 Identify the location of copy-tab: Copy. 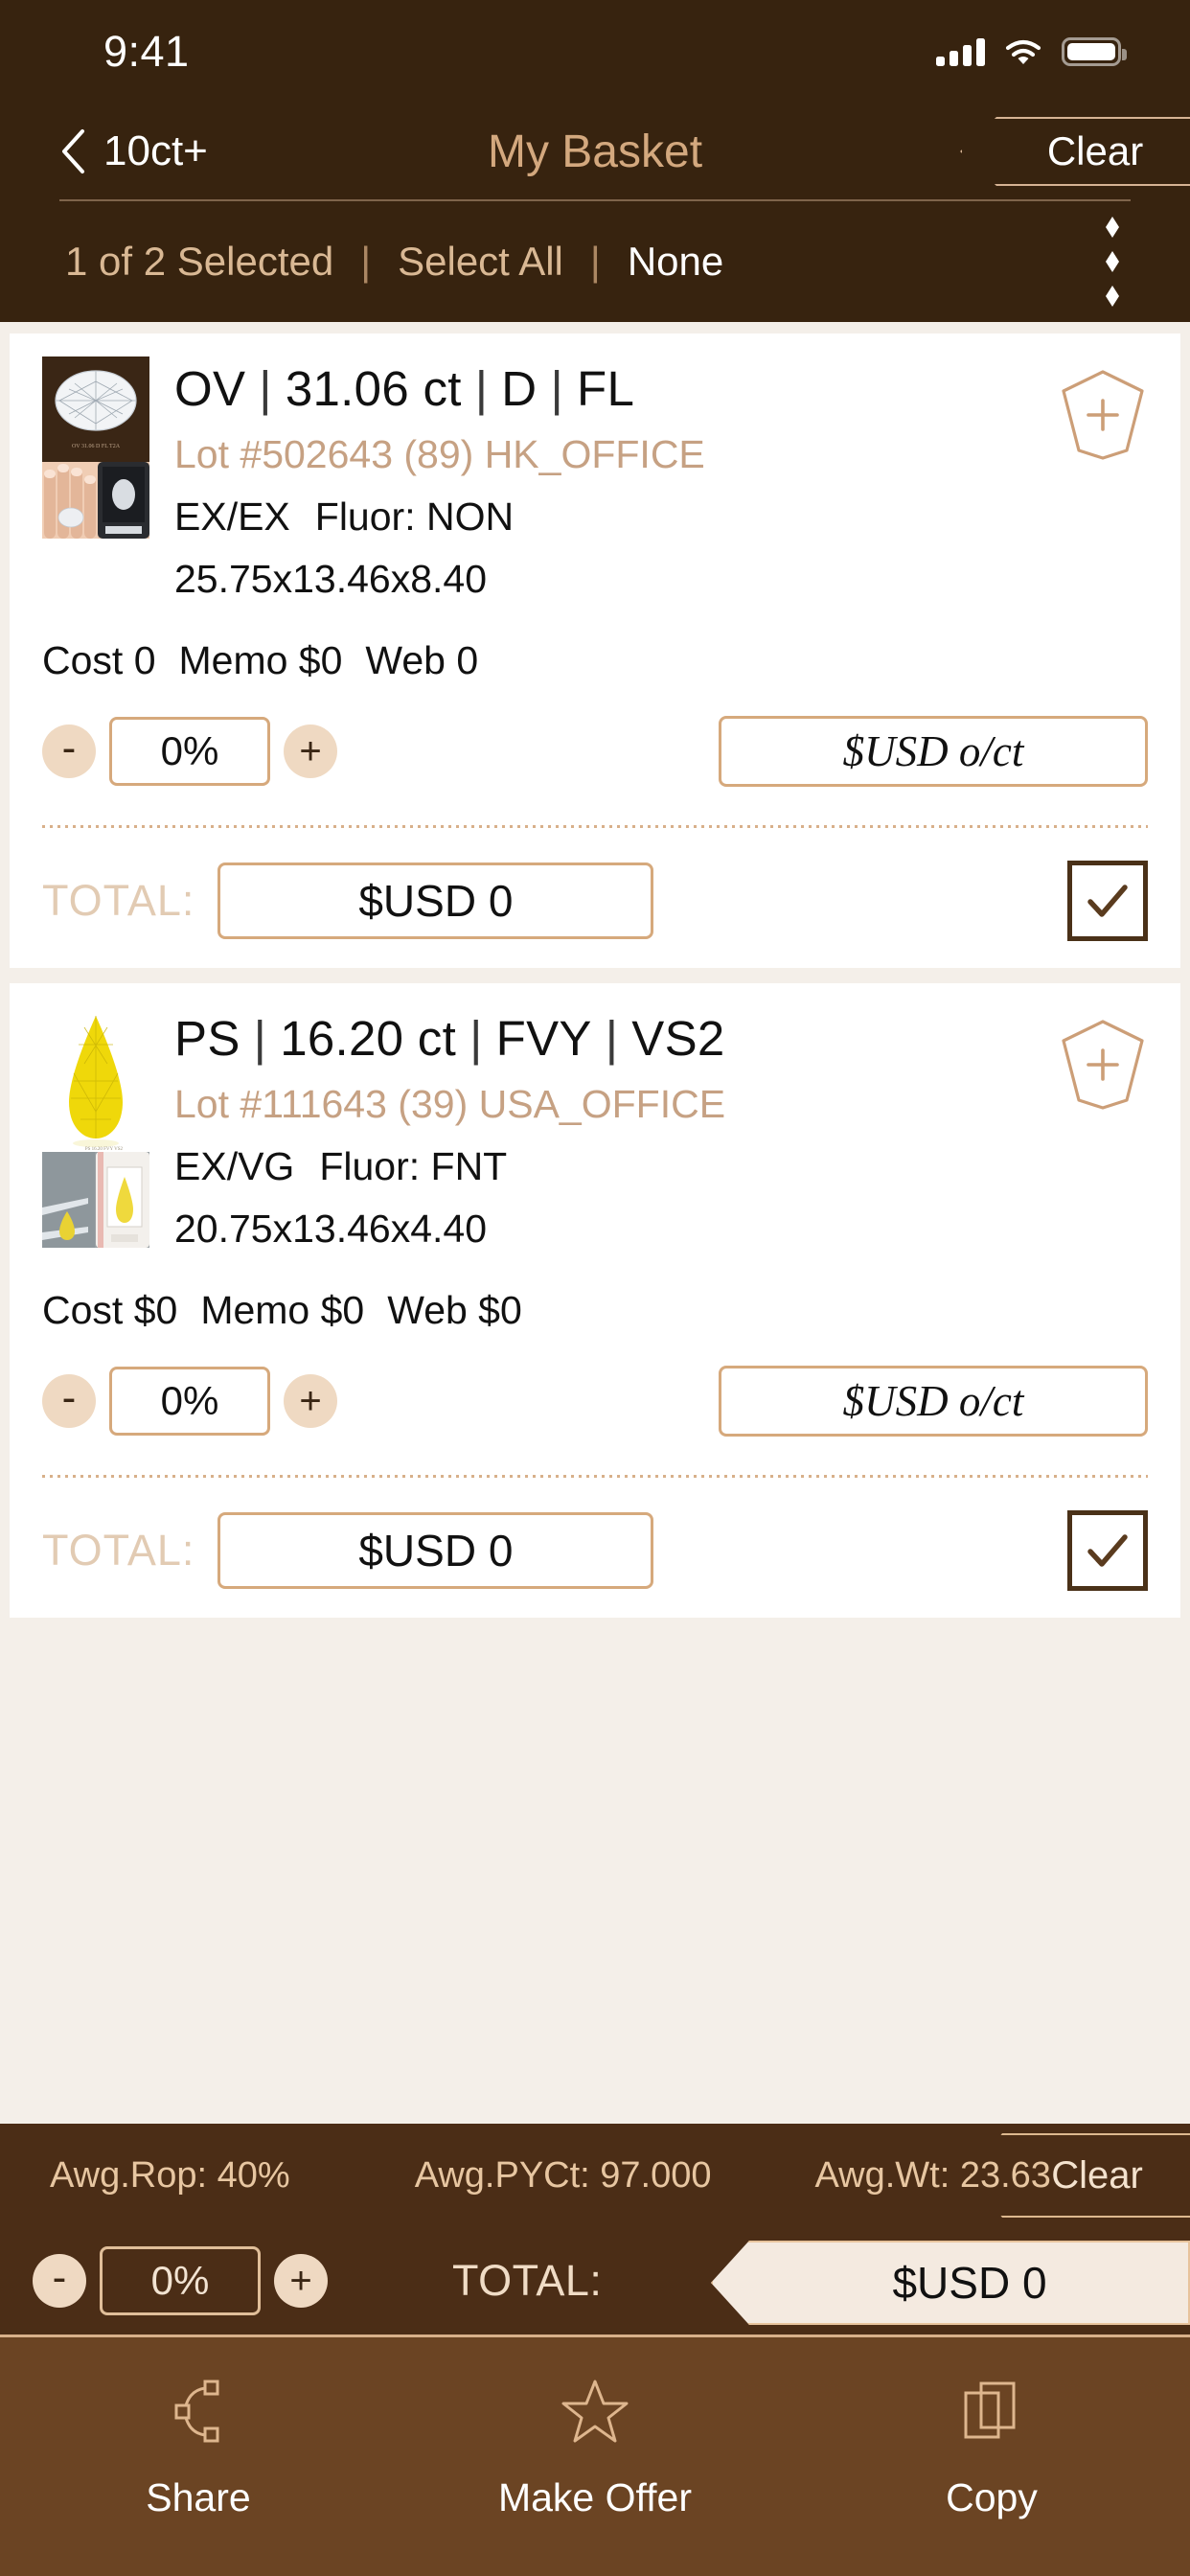
(991, 2448).